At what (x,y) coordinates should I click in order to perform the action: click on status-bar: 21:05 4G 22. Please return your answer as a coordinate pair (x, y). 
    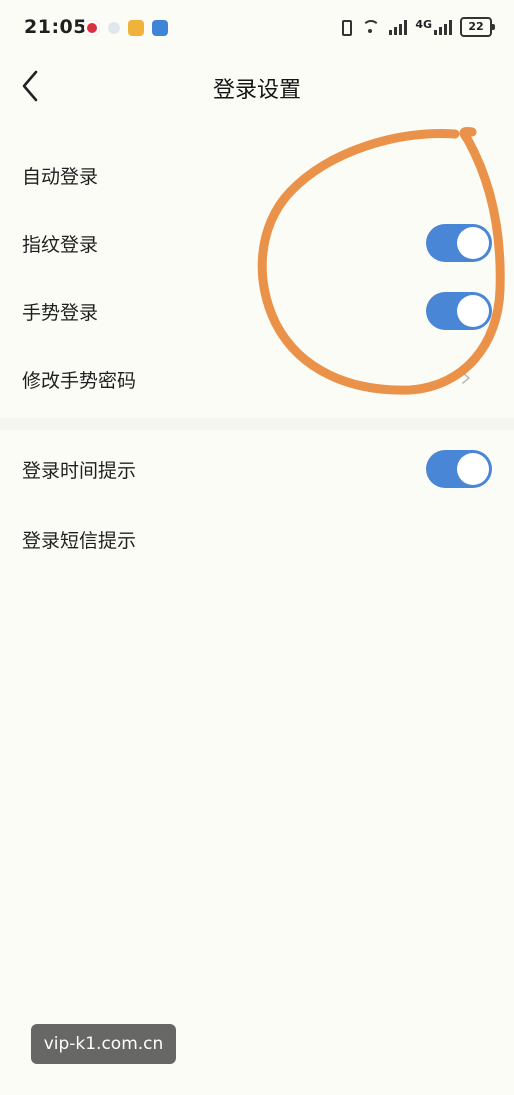
    Looking at the image, I should click on (257, 29).